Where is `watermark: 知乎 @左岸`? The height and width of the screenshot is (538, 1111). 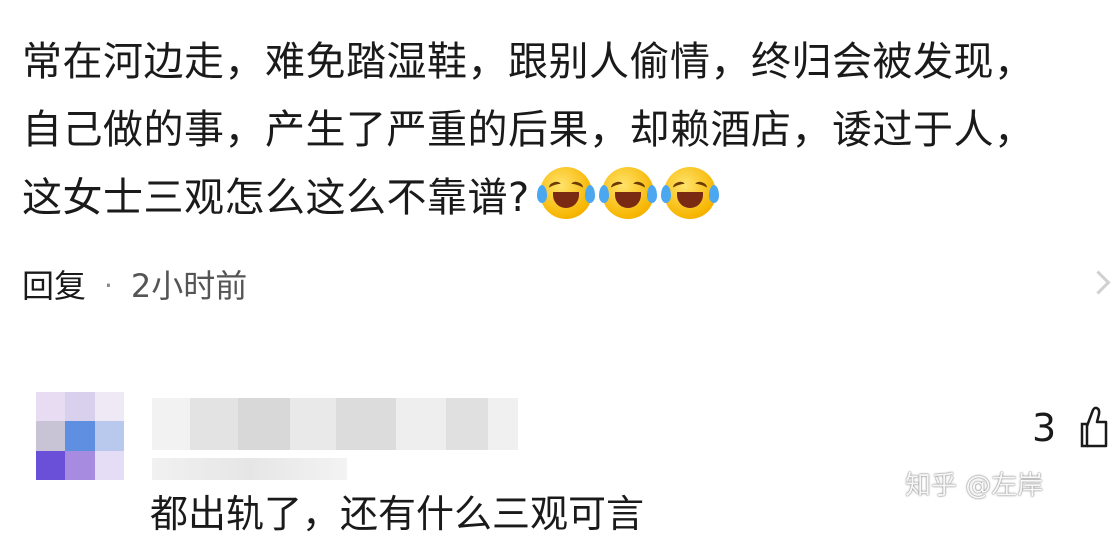 watermark: 知乎 @左岸 is located at coordinates (974, 486).